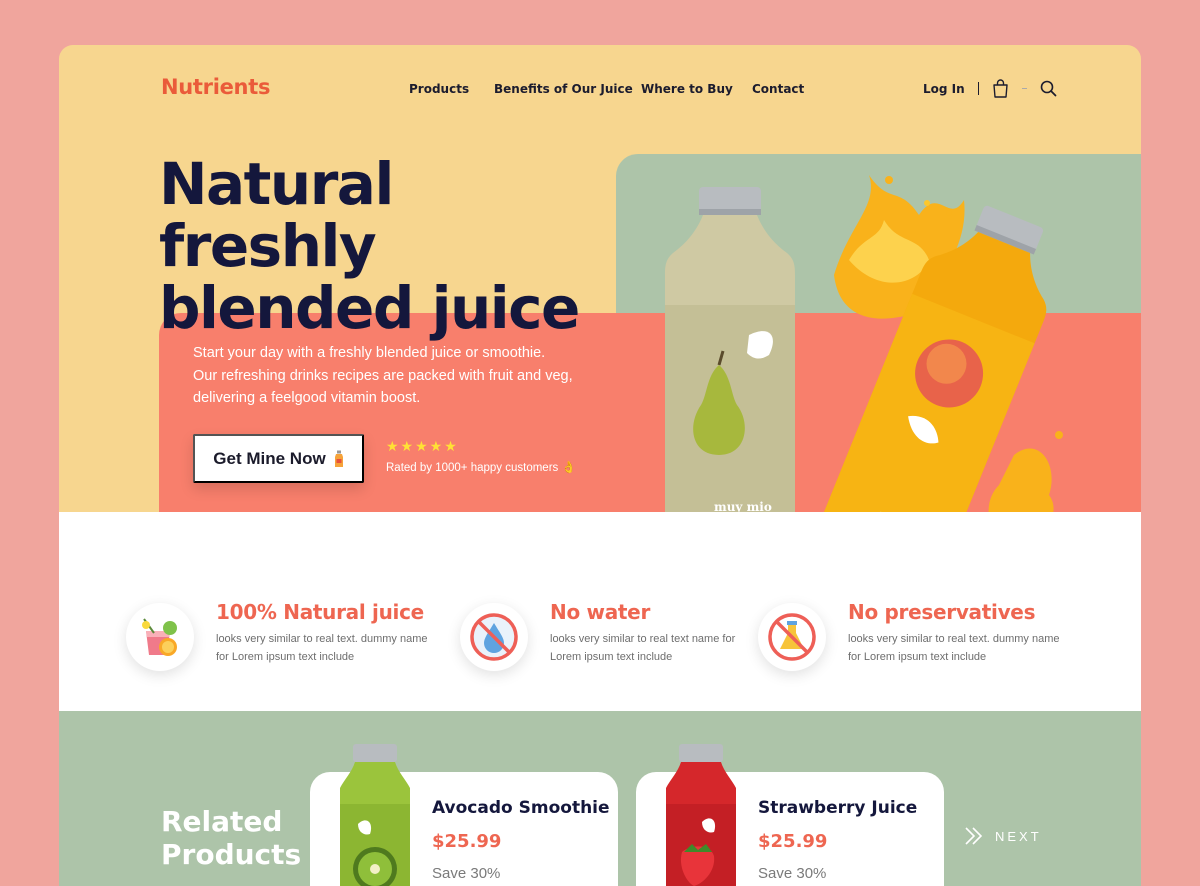 This screenshot has width=1200, height=886. I want to click on strawberry-bottle-image, so click(701, 815).